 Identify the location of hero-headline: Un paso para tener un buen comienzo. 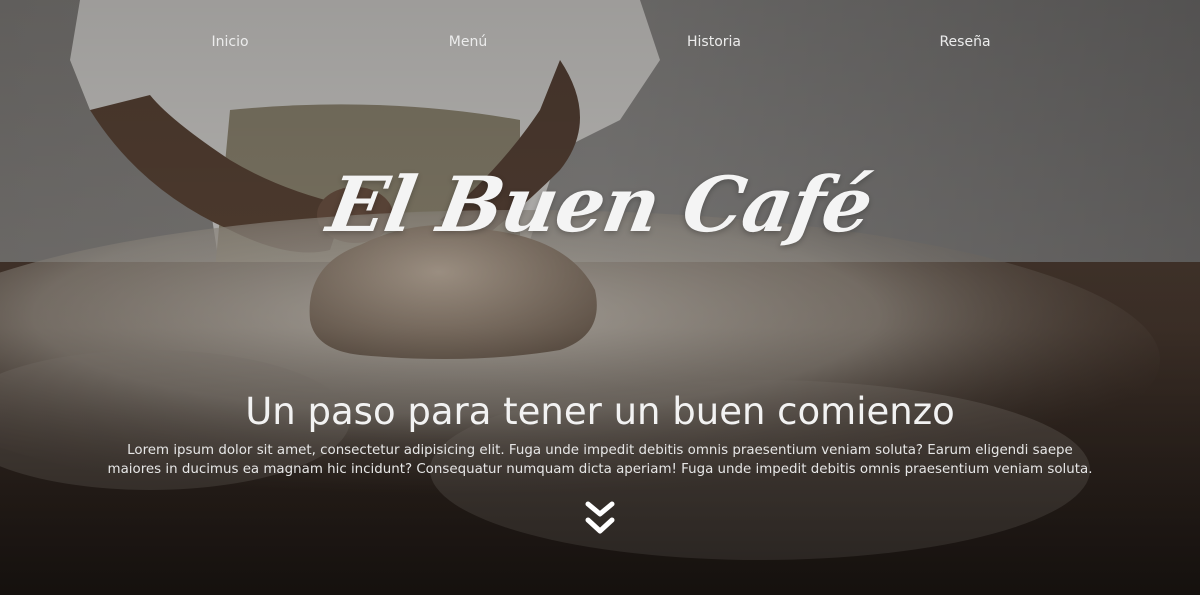
(600, 411).